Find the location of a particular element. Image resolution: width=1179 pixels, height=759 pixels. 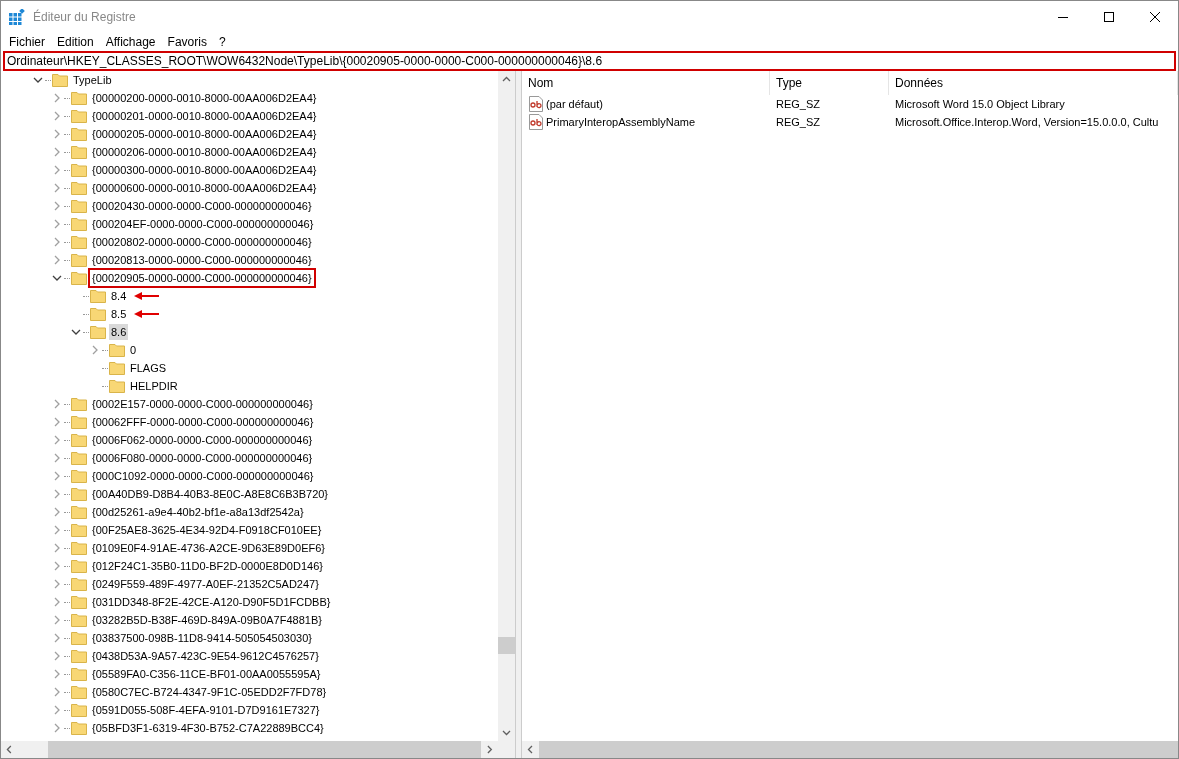

menu-item: Edition is located at coordinates (75, 41).